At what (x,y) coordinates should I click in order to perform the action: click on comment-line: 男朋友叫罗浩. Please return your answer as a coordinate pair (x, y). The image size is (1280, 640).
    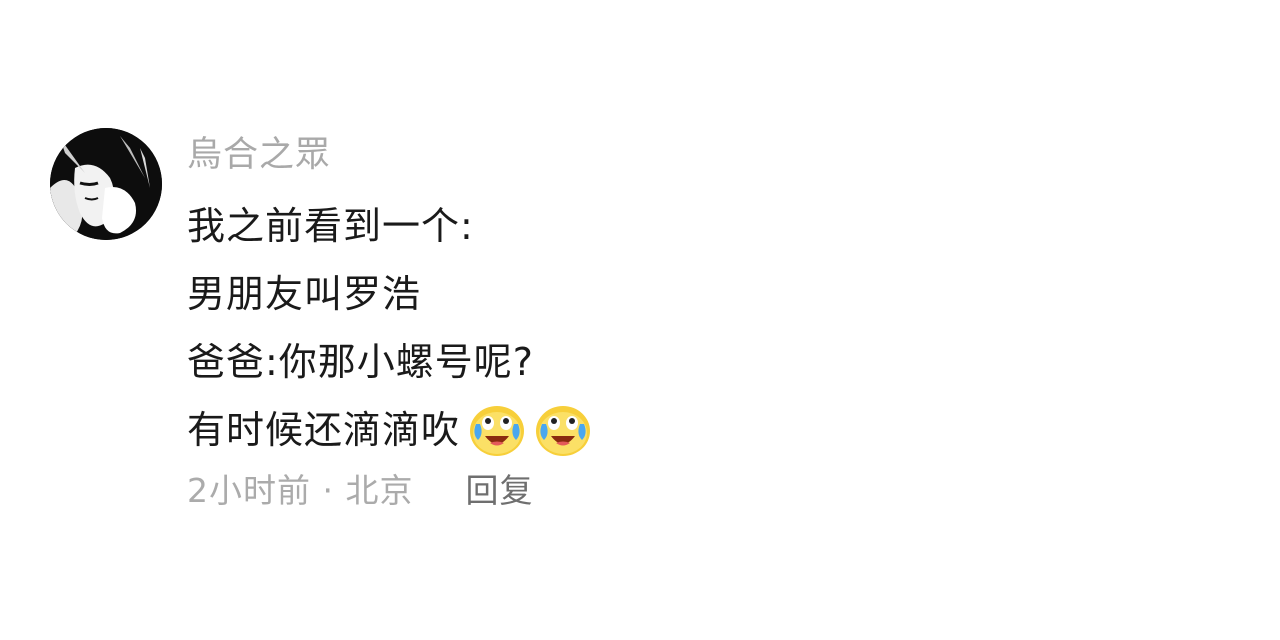
    Looking at the image, I should click on (389, 294).